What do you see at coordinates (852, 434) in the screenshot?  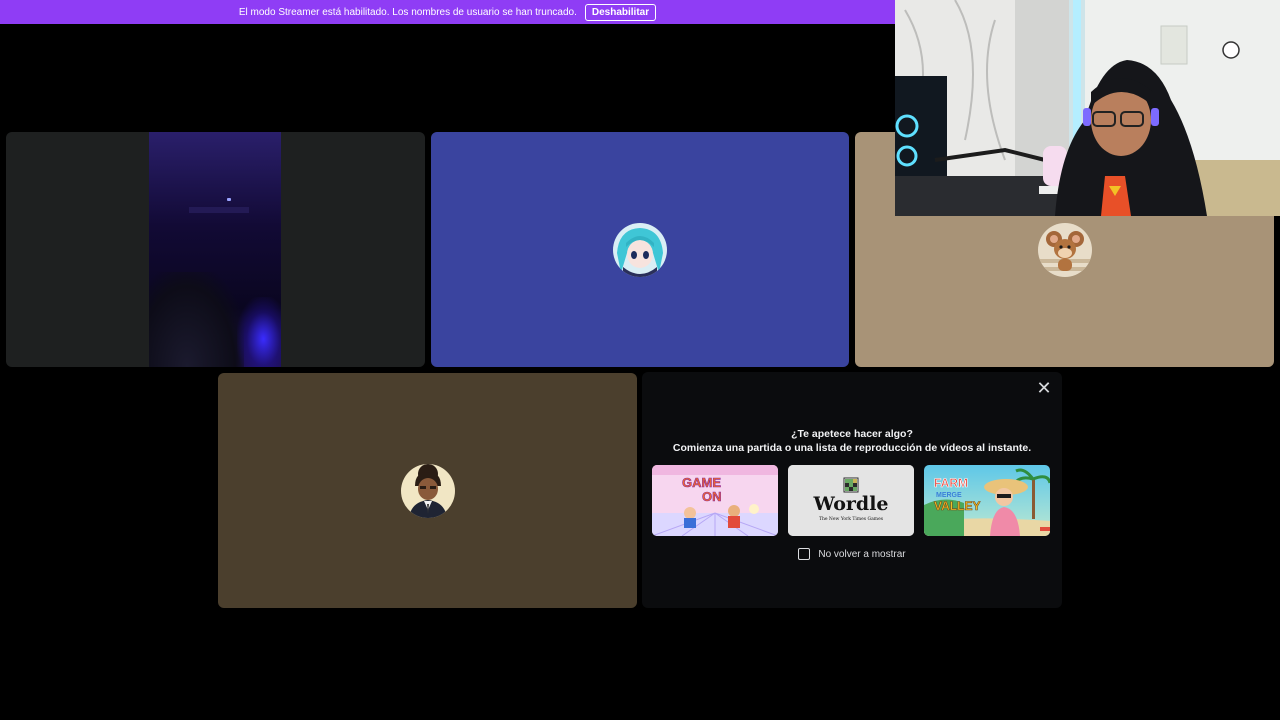 I see `panel-title: ¿Te apetece hacer algo?` at bounding box center [852, 434].